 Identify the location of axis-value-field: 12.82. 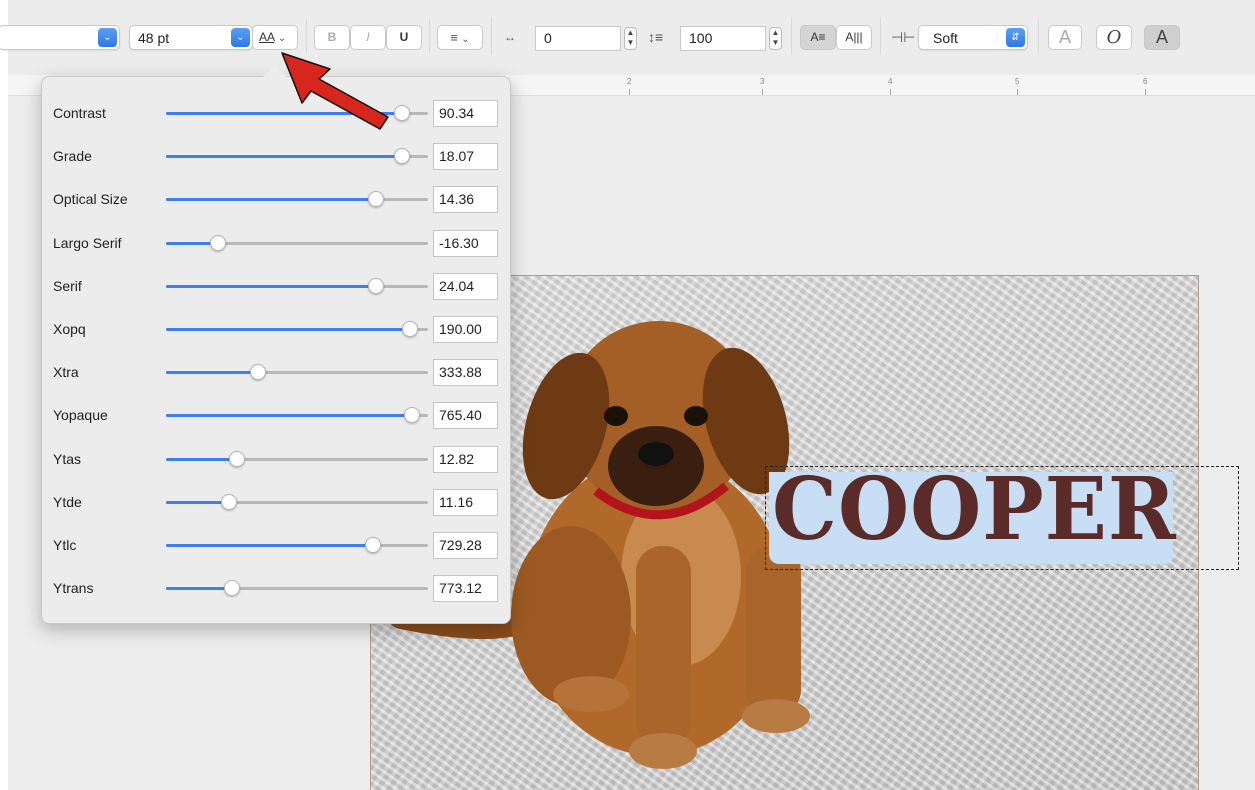
(465, 459).